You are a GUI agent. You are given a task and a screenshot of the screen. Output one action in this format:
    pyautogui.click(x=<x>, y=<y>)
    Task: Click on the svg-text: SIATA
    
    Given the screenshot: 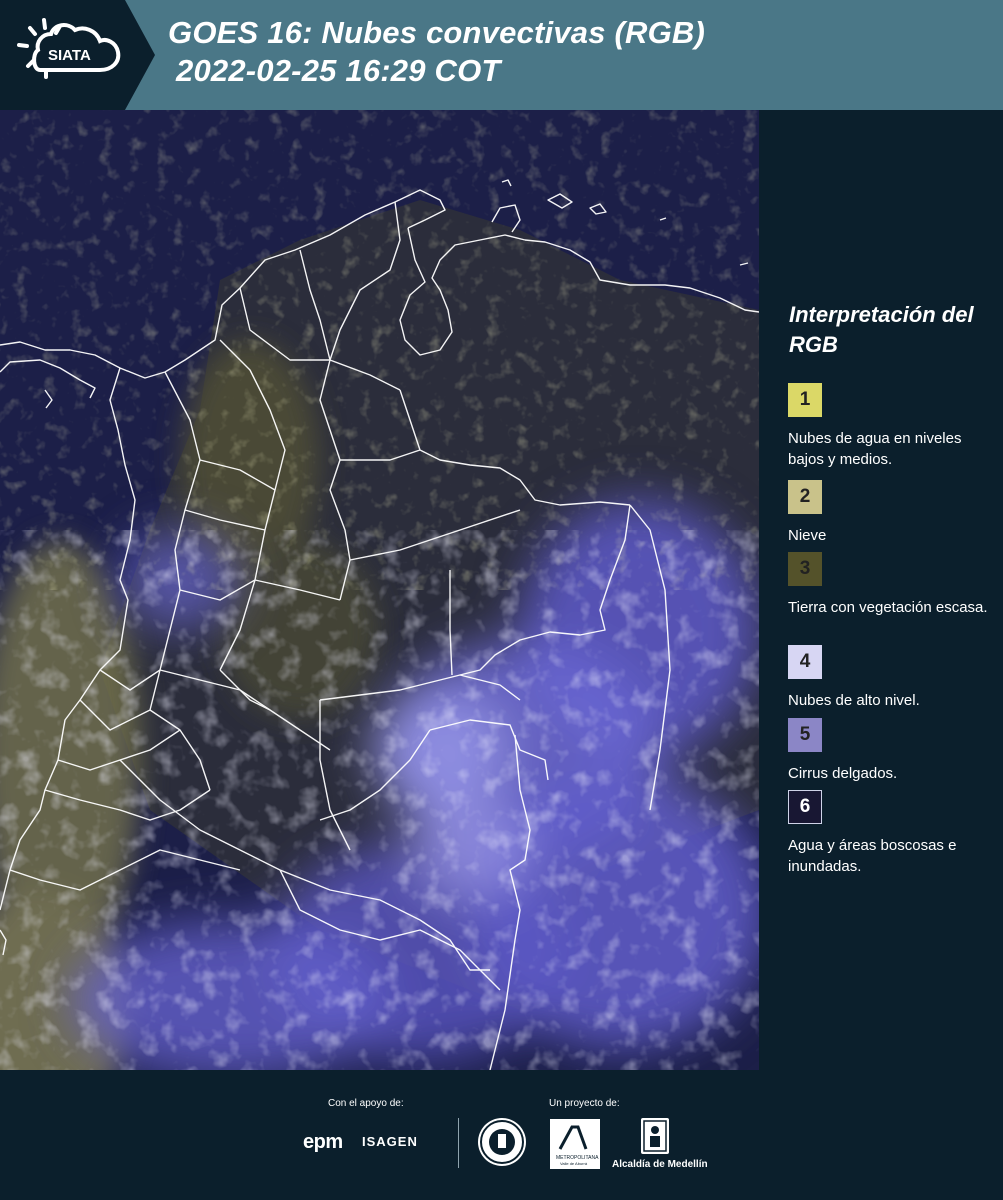 What is the action you would take?
    pyautogui.click(x=69, y=55)
    